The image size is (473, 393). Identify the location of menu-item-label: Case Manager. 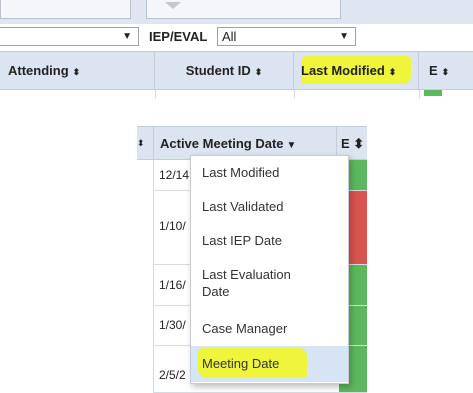
(245, 328).